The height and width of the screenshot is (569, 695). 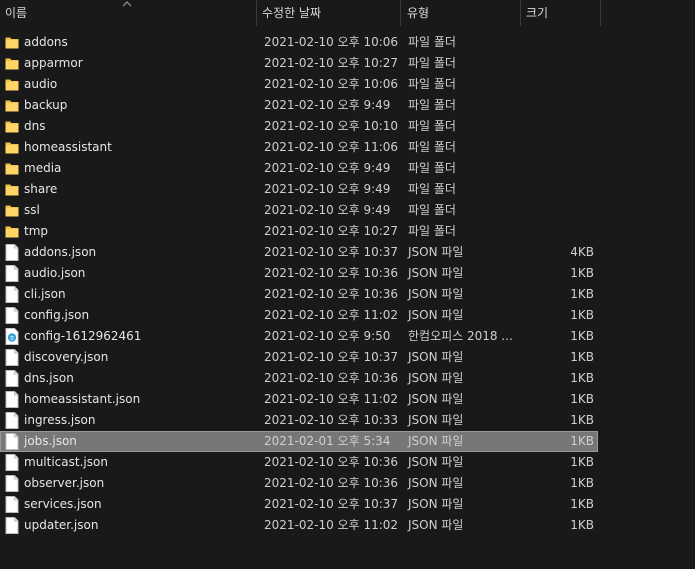 I want to click on column-header-name-label: 이름, so click(x=16, y=13).